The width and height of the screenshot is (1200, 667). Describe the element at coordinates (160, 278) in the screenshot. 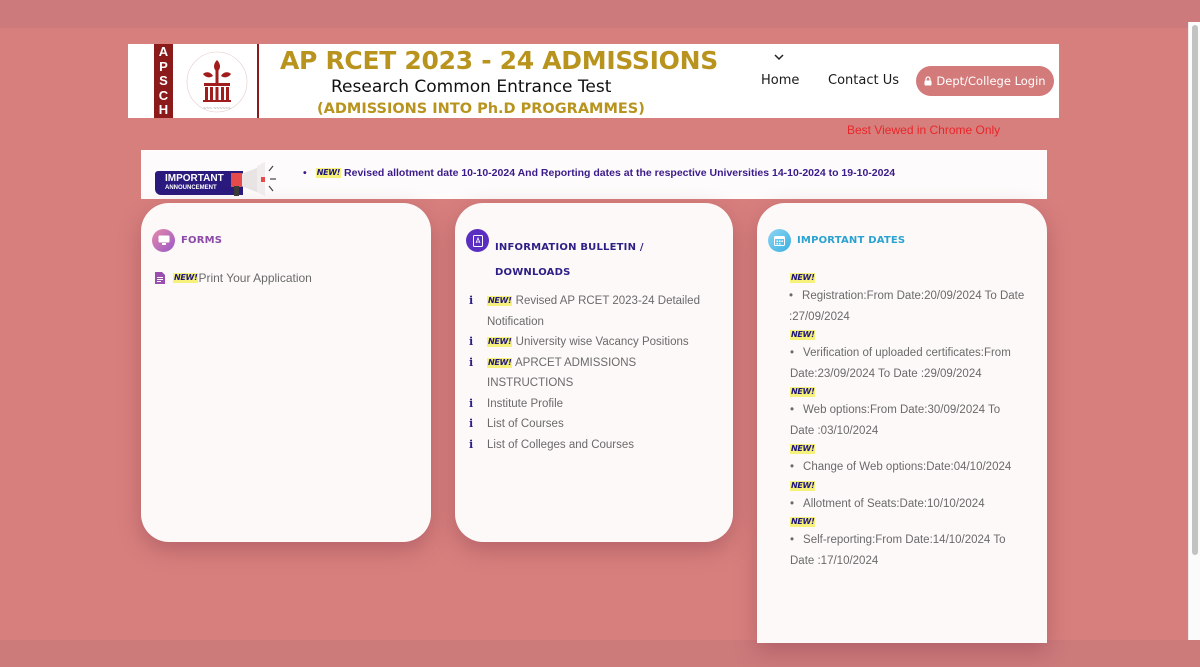

I see `document-icon` at that location.